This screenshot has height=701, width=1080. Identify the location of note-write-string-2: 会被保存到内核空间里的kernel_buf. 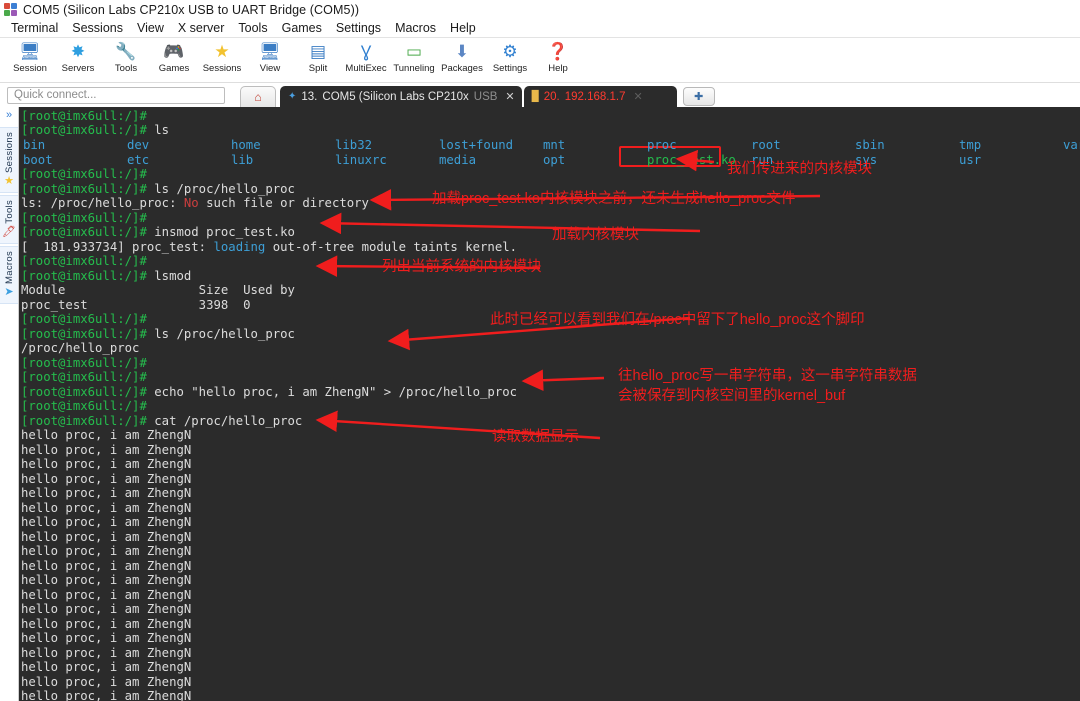
(732, 396).